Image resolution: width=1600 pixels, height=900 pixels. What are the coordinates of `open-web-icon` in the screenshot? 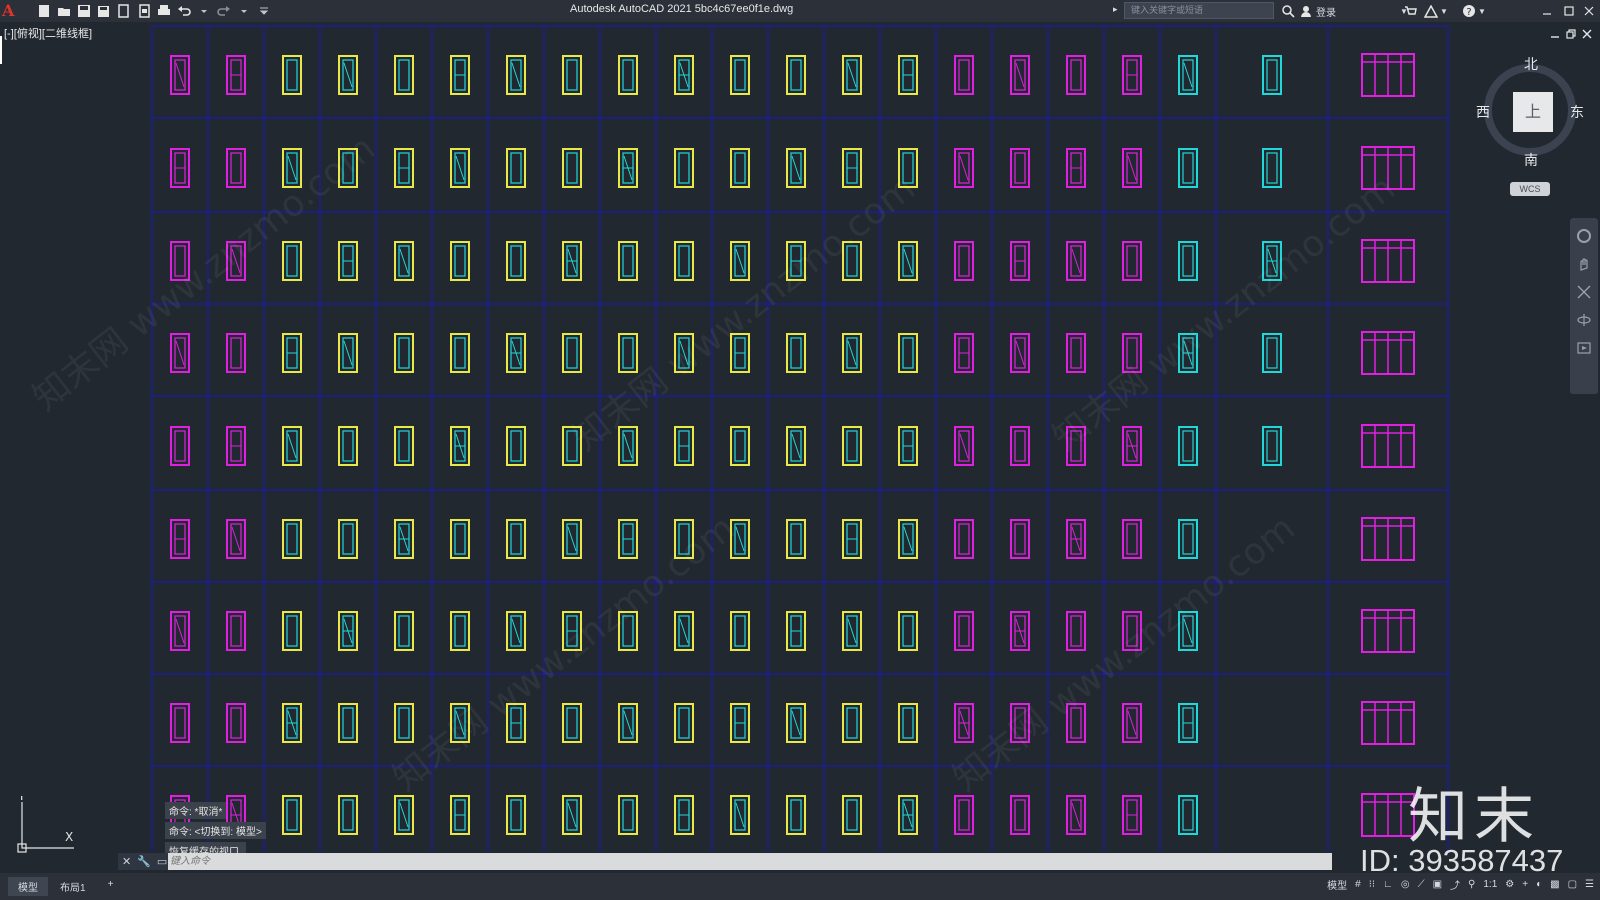 It's located at (124, 11).